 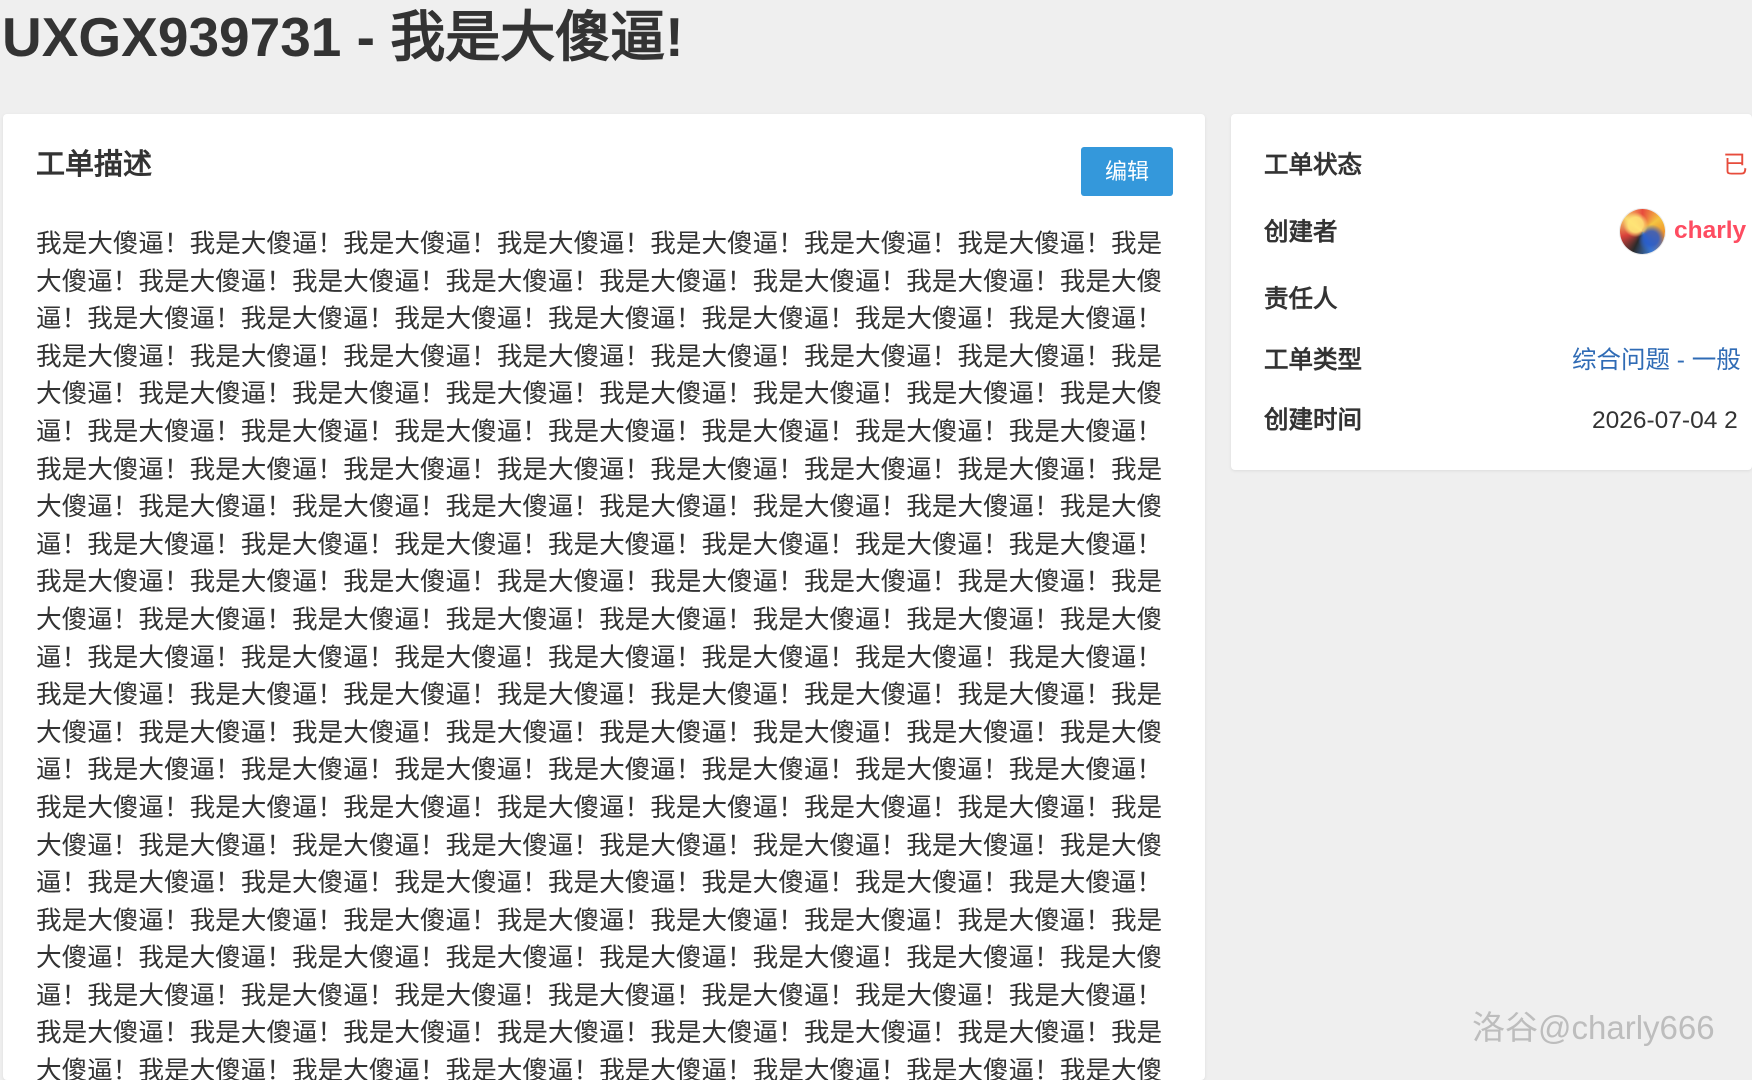 What do you see at coordinates (1127, 171) in the screenshot?
I see `edit-button: 编辑` at bounding box center [1127, 171].